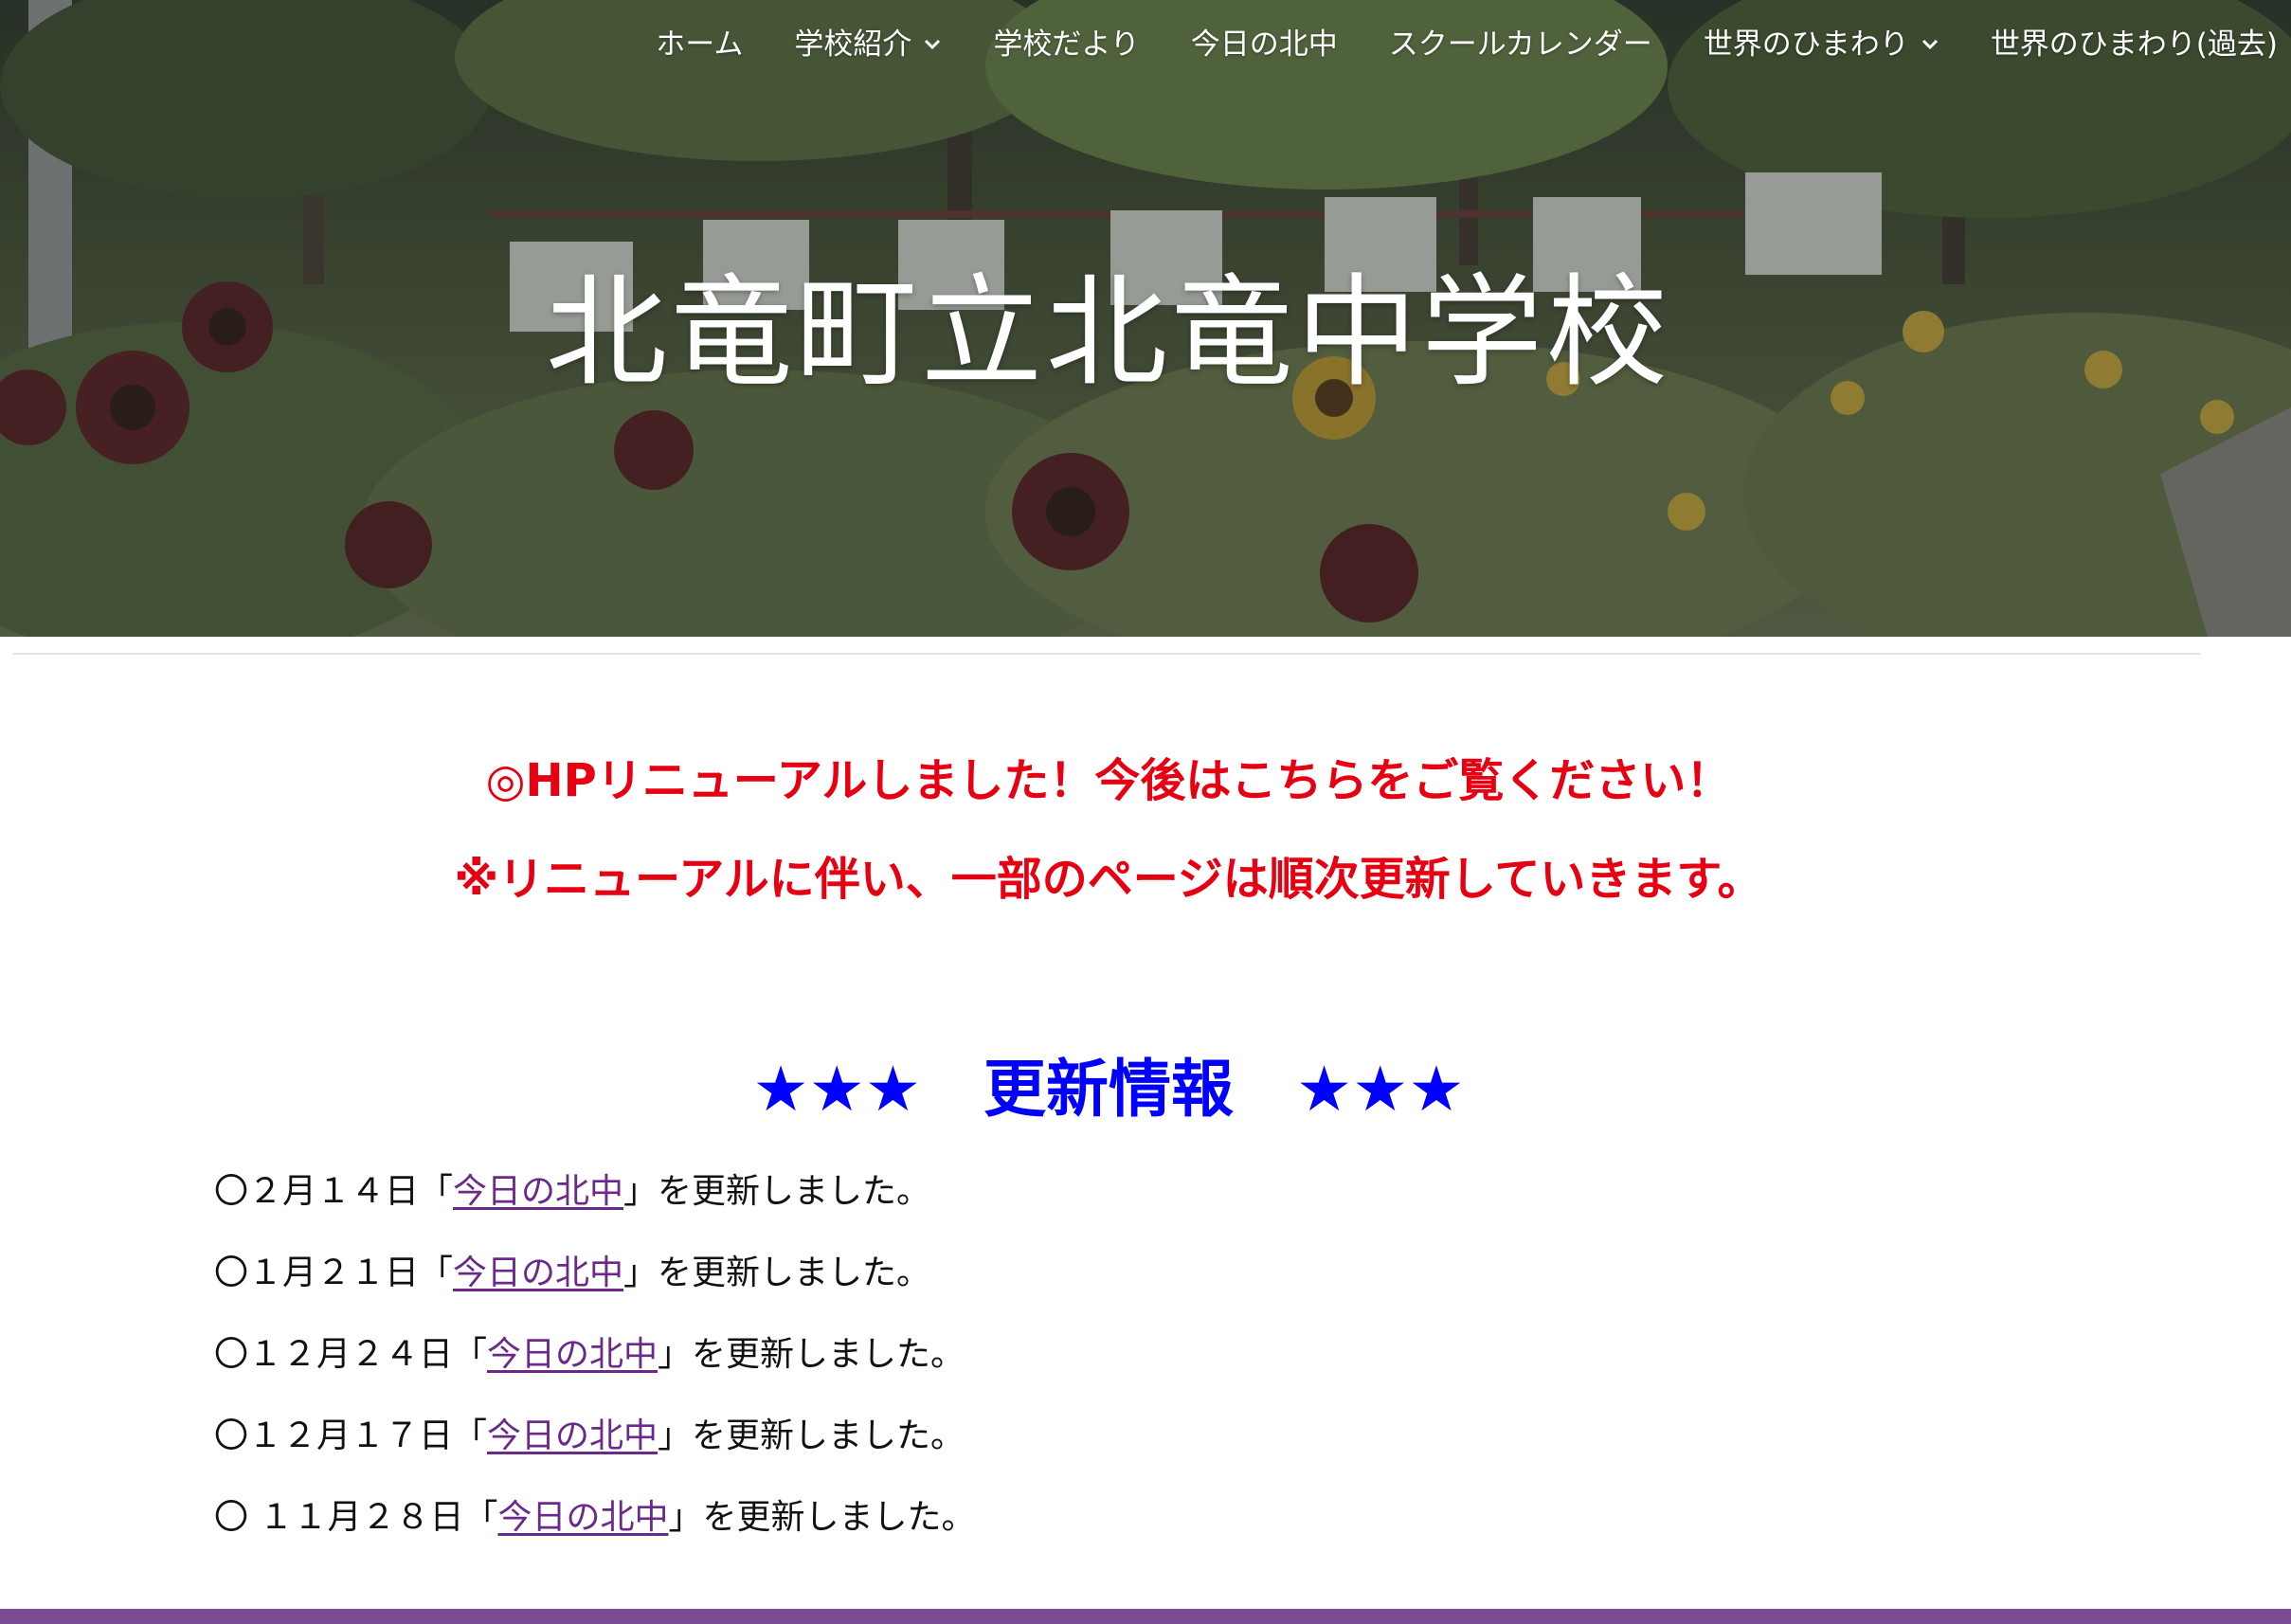 The image size is (2291, 1624). Describe the element at coordinates (356, 1517) in the screenshot. I see `update-date: 〇 １１月２８日「` at that location.